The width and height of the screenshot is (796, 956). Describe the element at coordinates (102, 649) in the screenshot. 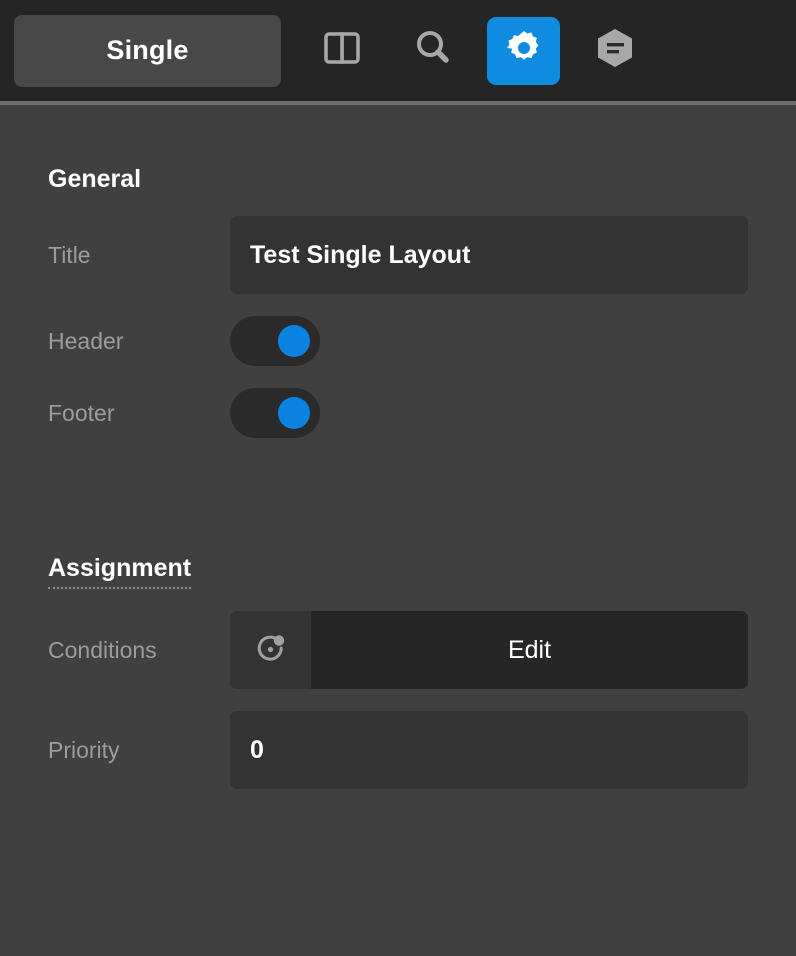

I see `conditions-label: Conditions` at that location.